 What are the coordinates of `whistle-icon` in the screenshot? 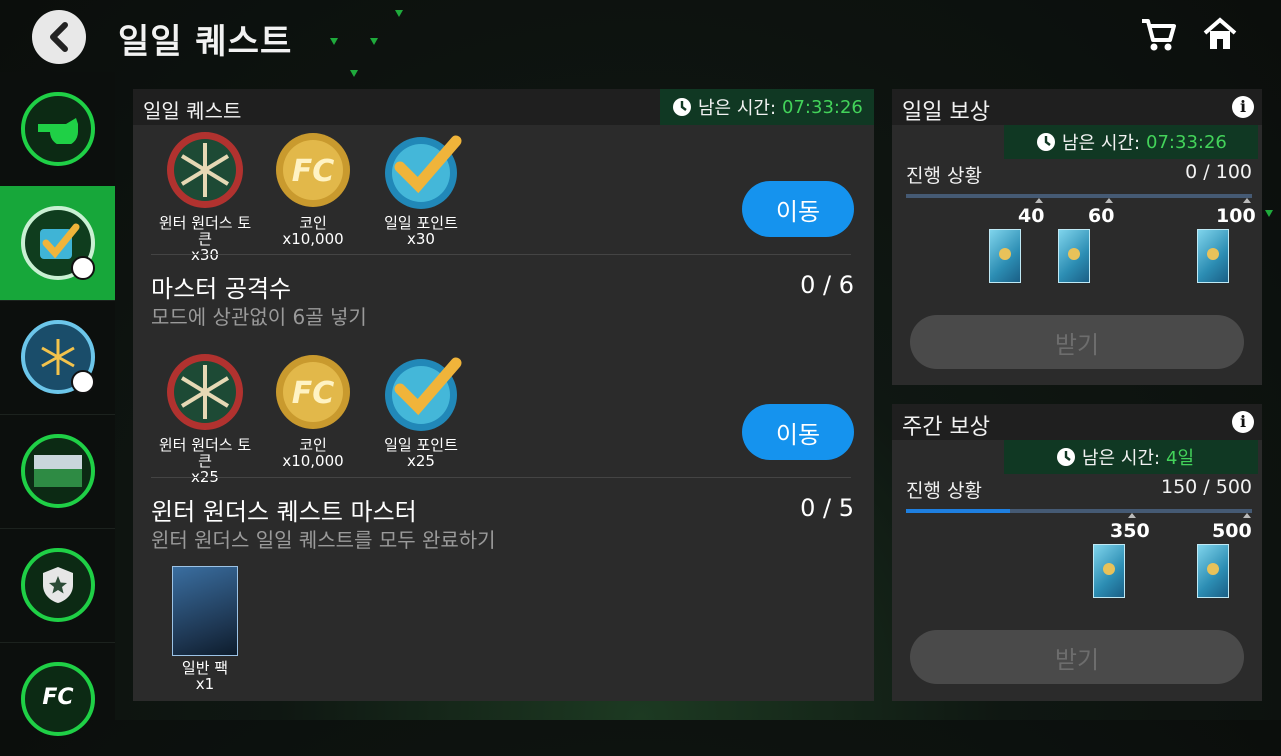 It's located at (57, 129).